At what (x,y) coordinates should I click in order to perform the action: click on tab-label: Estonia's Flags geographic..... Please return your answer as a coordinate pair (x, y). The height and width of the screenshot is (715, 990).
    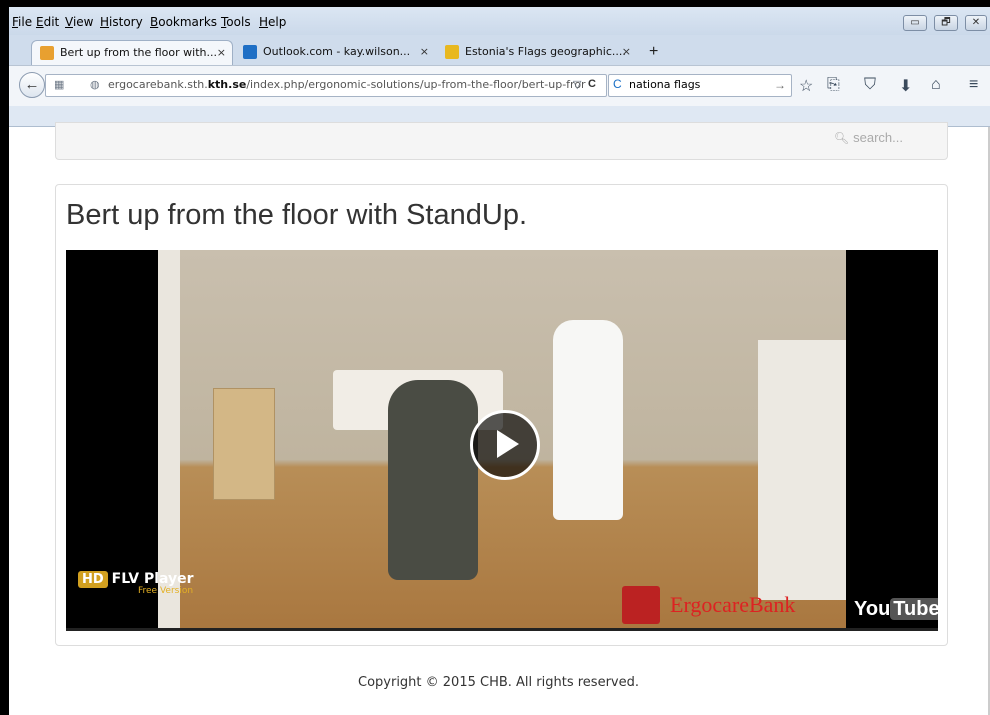
    Looking at the image, I should click on (545, 51).